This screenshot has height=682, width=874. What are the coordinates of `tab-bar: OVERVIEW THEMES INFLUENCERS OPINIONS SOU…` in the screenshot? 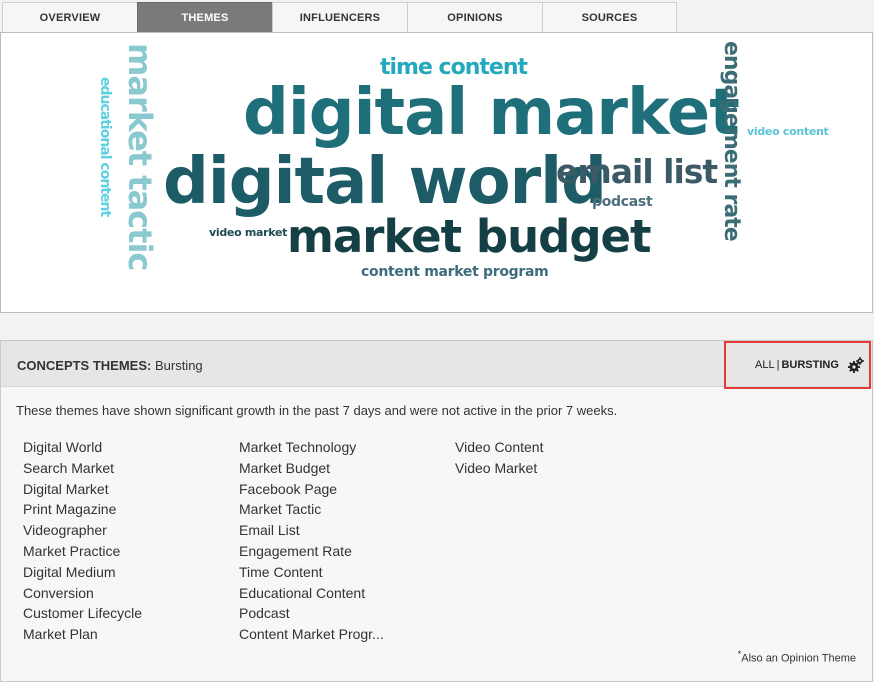 It's located at (339, 17).